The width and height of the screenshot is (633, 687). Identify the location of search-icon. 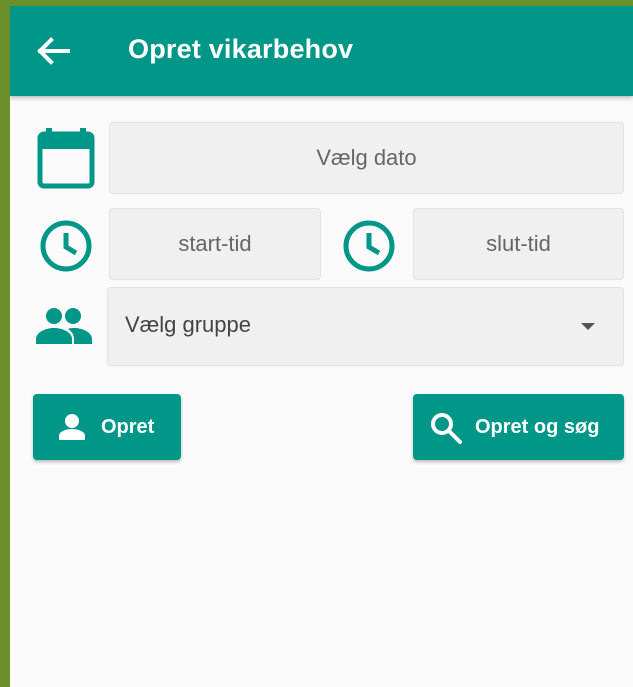
(446, 428).